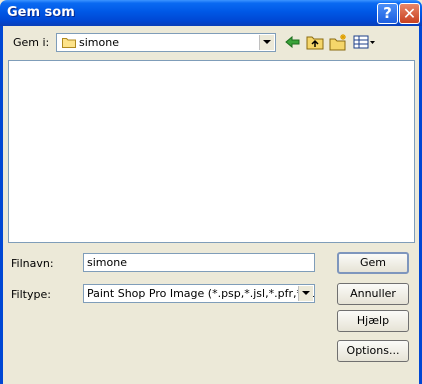 Image resolution: width=422 pixels, height=384 pixels. What do you see at coordinates (266, 42) in the screenshot?
I see `lookin-dropdown-button` at bounding box center [266, 42].